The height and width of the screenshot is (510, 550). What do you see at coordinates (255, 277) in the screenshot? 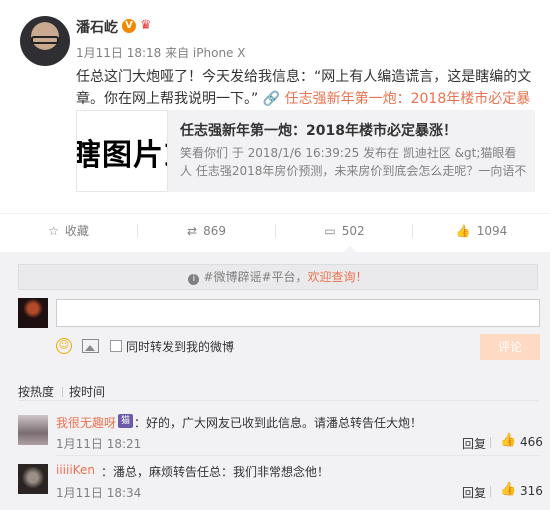
I see `notice-text: #微博辟谣#平台，` at bounding box center [255, 277].